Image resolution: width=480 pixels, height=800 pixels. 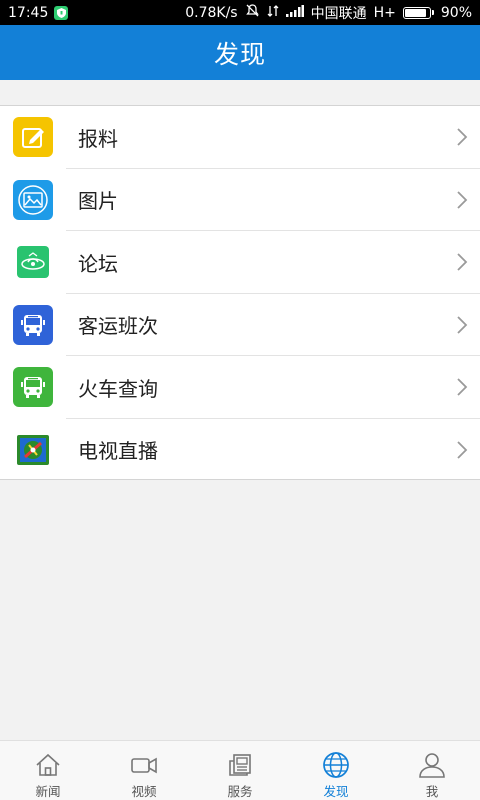 What do you see at coordinates (28, 12) in the screenshot?
I see `clock: 17:45` at bounding box center [28, 12].